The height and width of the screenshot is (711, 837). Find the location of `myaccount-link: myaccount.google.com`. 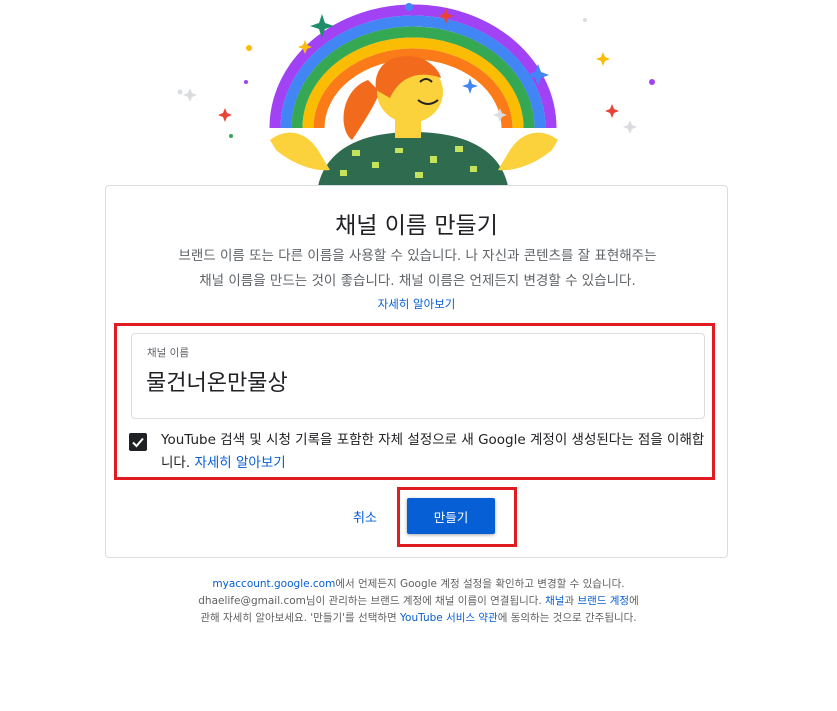

myaccount-link: myaccount.google.com is located at coordinates (273, 584).